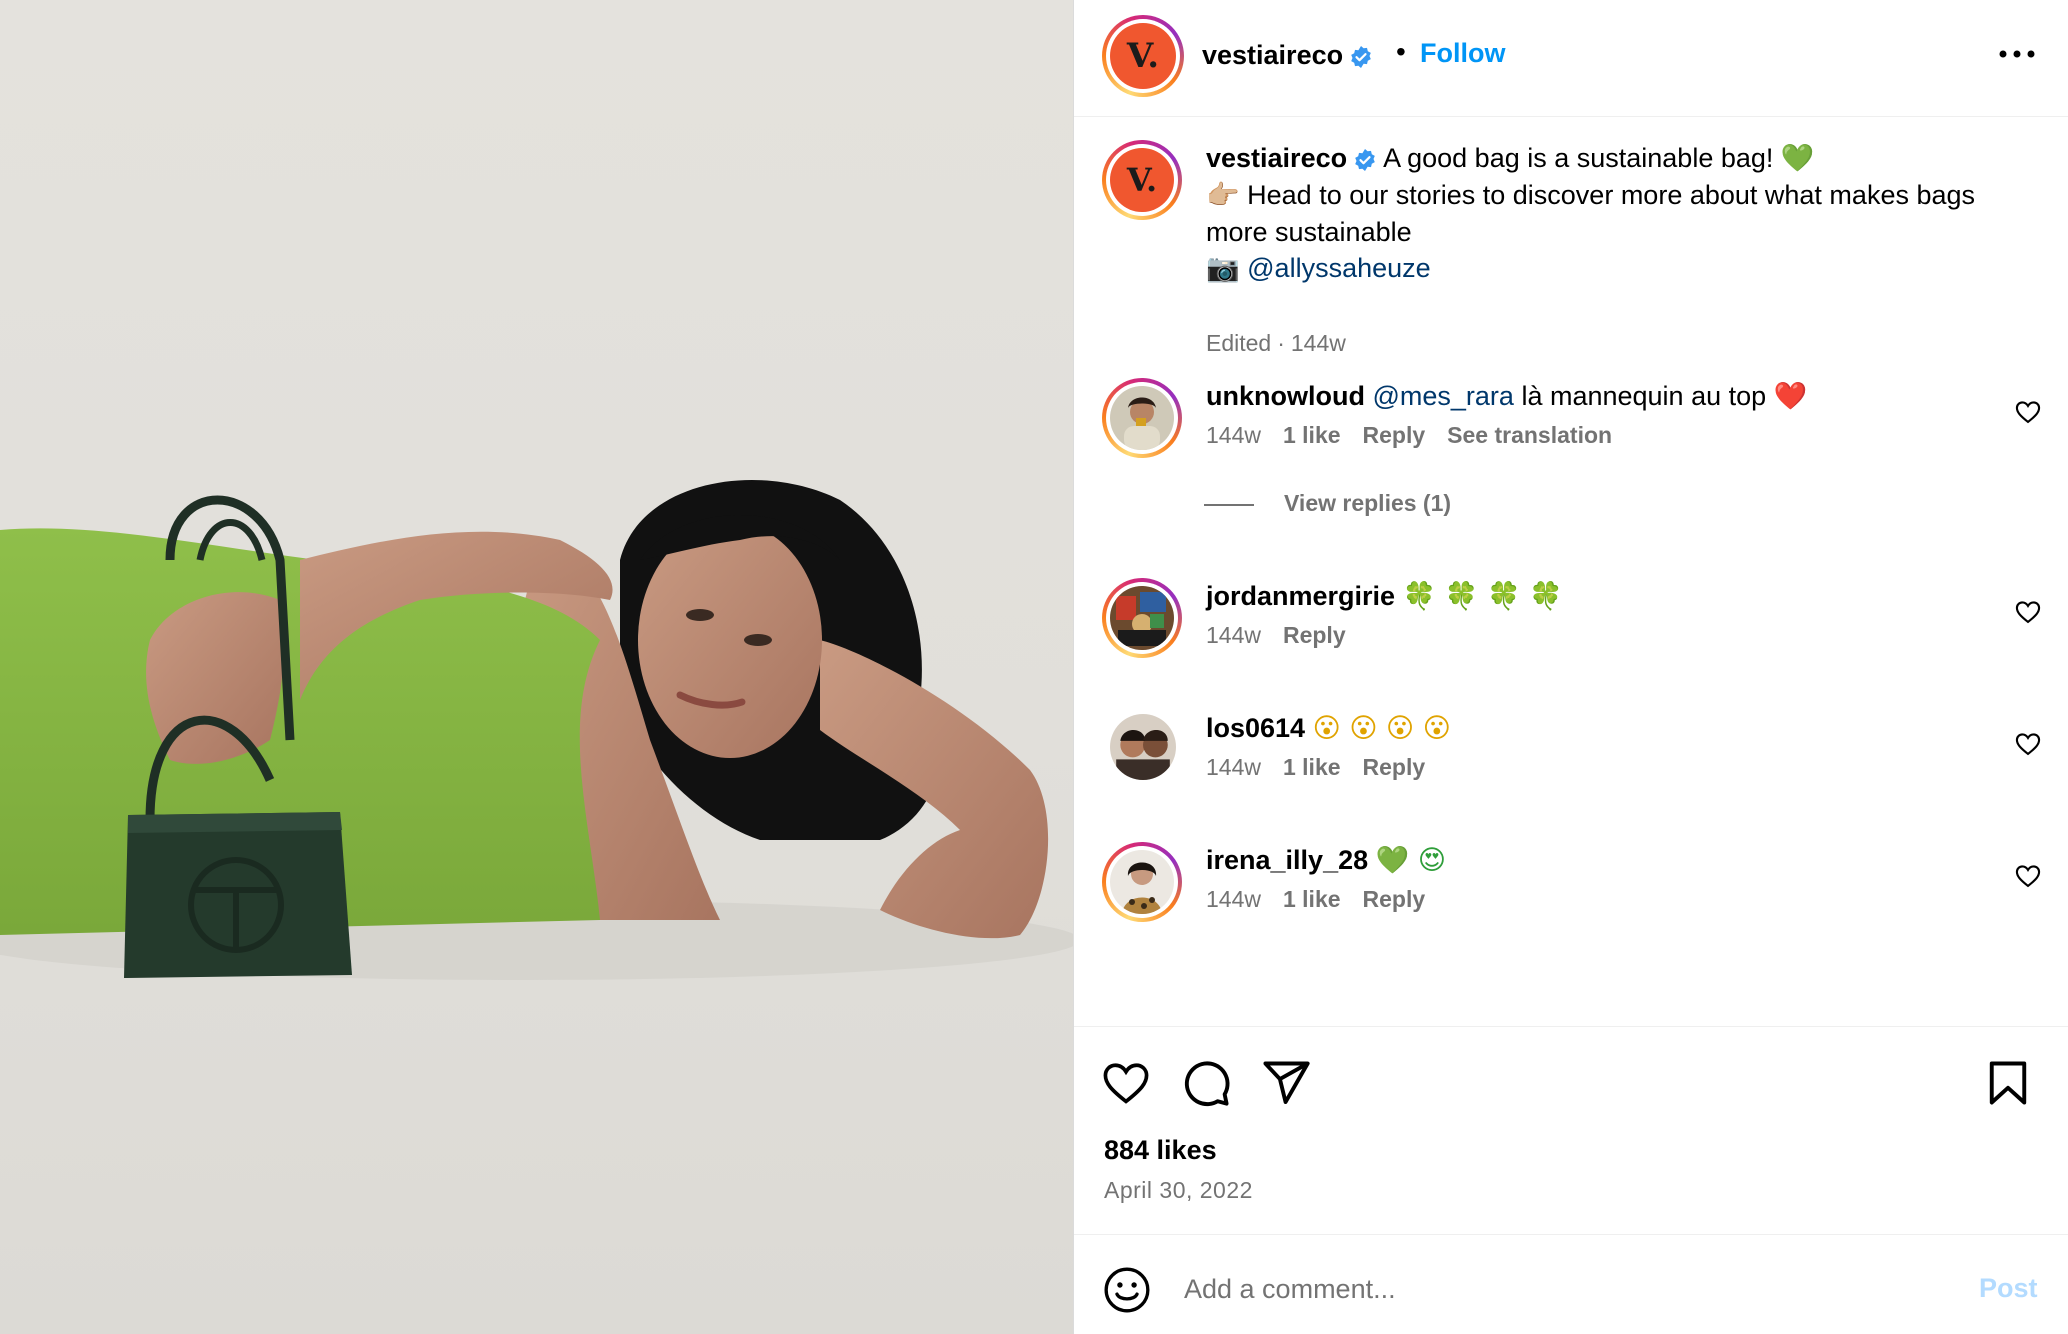 Image resolution: width=2068 pixels, height=1334 pixels. I want to click on like-heart-icon, so click(1126, 1083).